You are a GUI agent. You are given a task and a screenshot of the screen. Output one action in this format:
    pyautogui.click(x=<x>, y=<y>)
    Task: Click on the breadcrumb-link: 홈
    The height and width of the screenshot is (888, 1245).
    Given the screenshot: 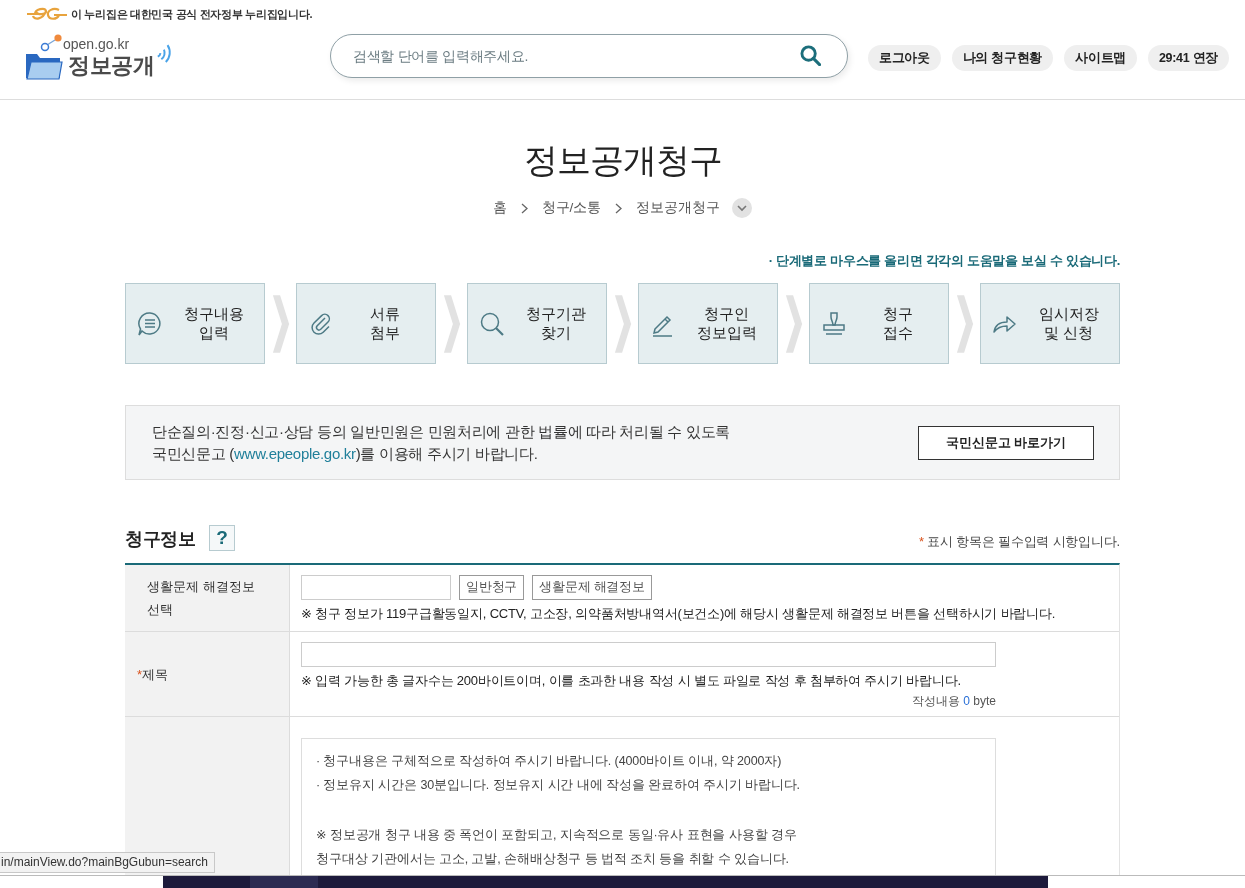 What is the action you would take?
    pyautogui.click(x=499, y=208)
    